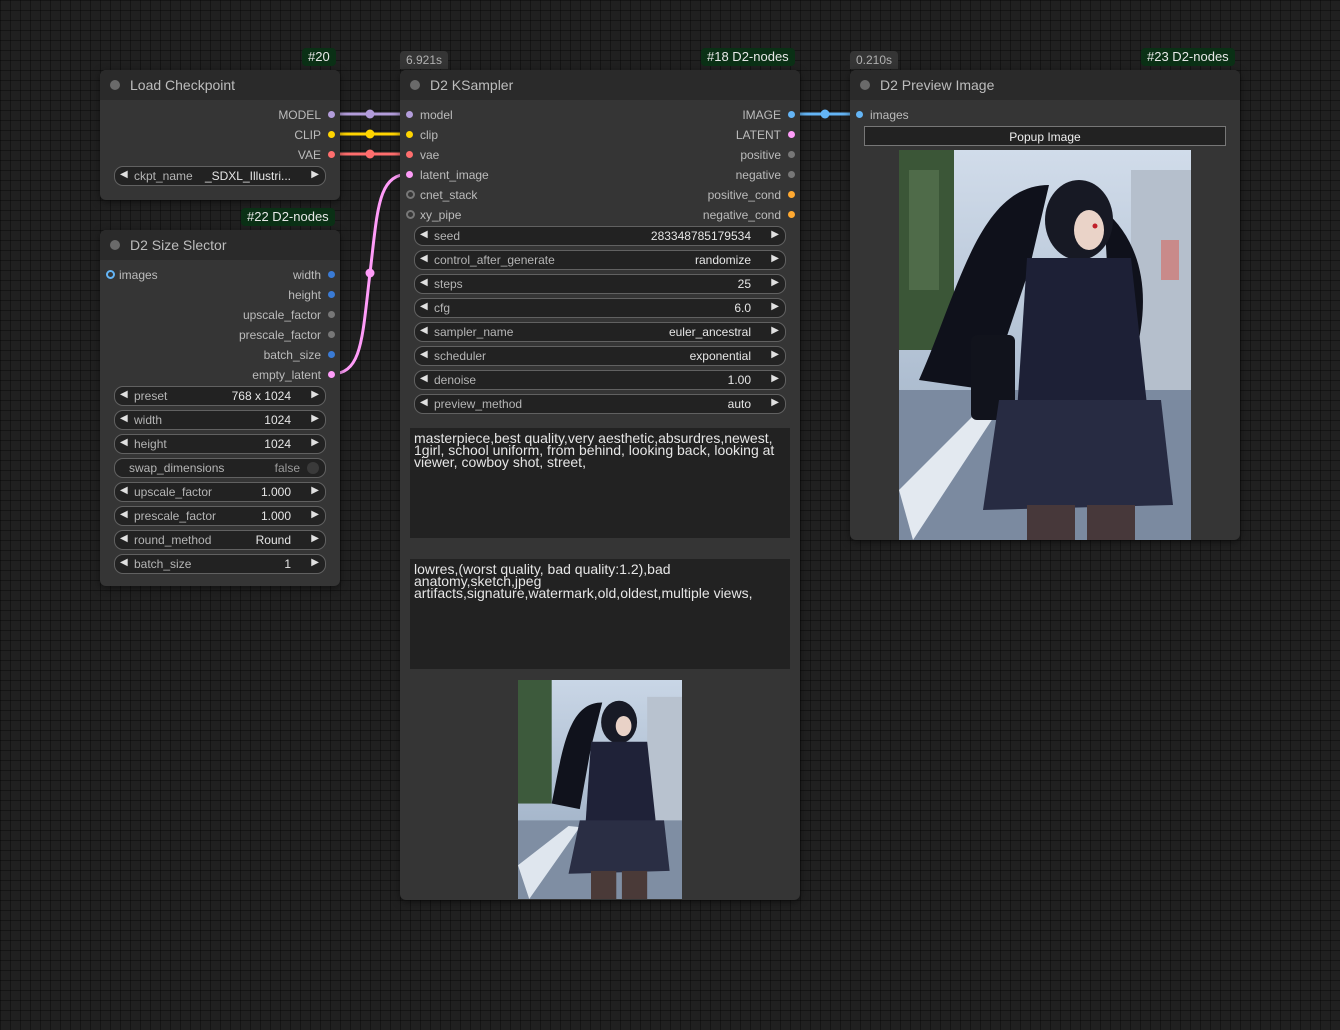 Image resolution: width=1340 pixels, height=1030 pixels. What do you see at coordinates (600, 260) in the screenshot?
I see `control-after-generate-combo: ◀ control_after_generate randomize ▶` at bounding box center [600, 260].